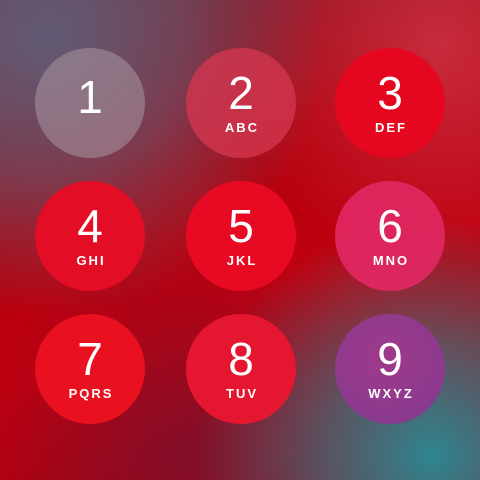 Image resolution: width=480 pixels, height=480 pixels. I want to click on key-letters: DEF, so click(391, 127).